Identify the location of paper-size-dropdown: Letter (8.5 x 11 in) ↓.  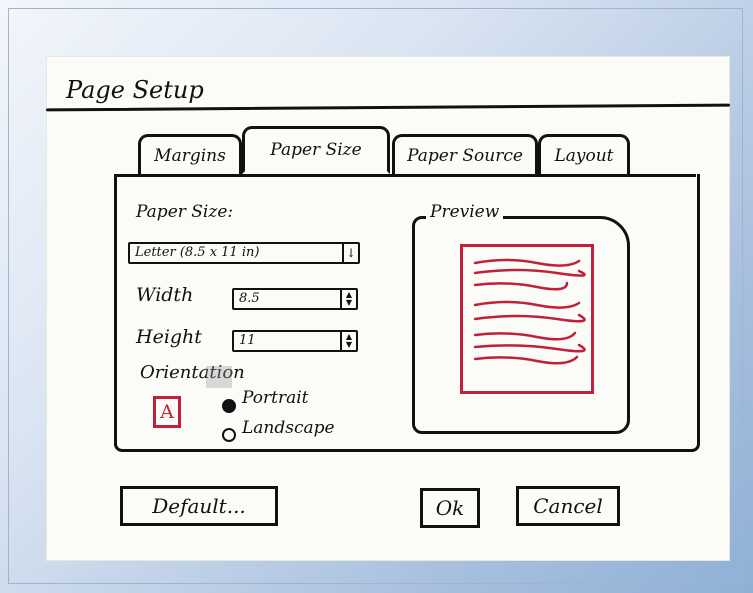
(244, 252).